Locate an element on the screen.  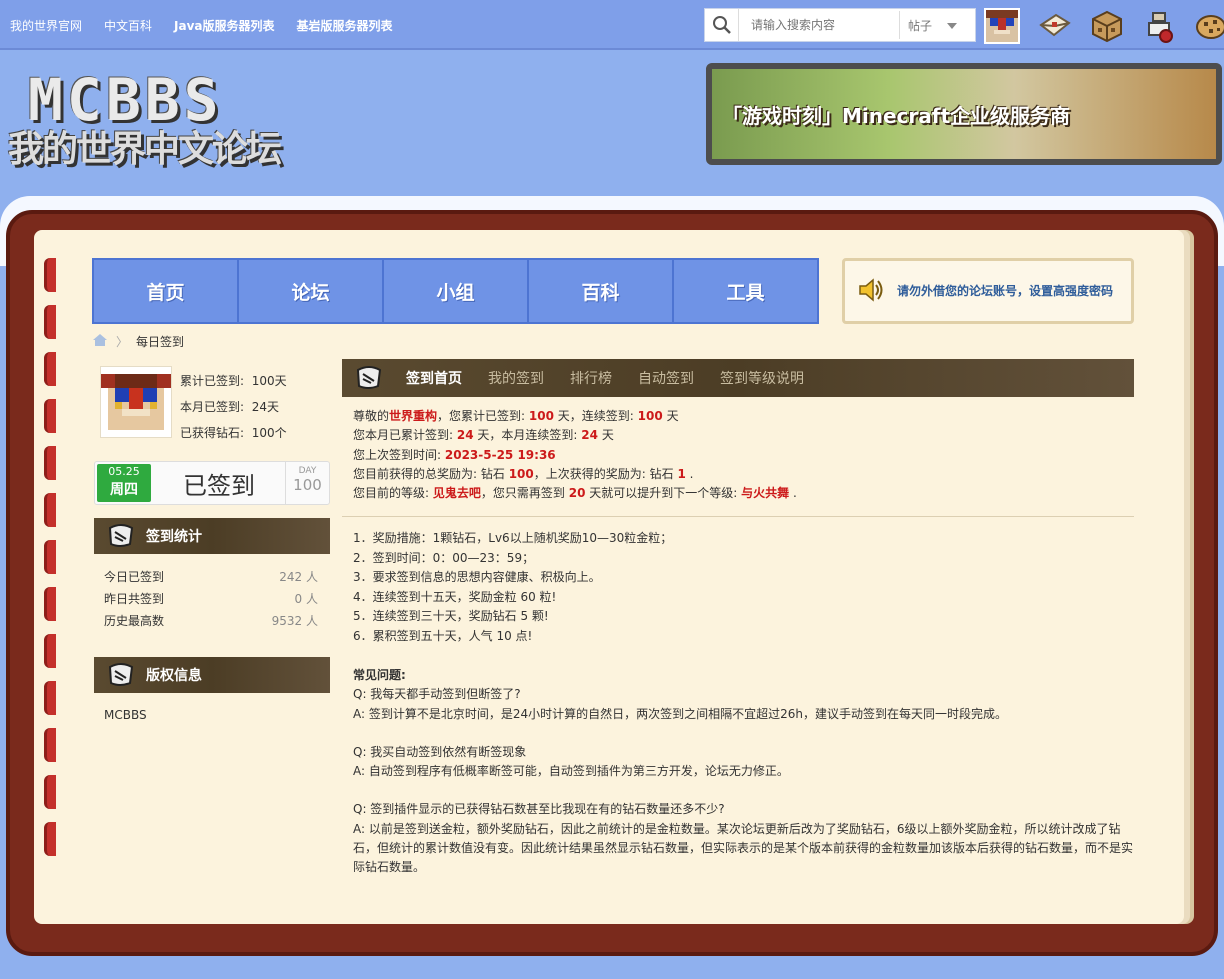
faq-question: Q: 我每天都手动签到但断签了? is located at coordinates (437, 694).